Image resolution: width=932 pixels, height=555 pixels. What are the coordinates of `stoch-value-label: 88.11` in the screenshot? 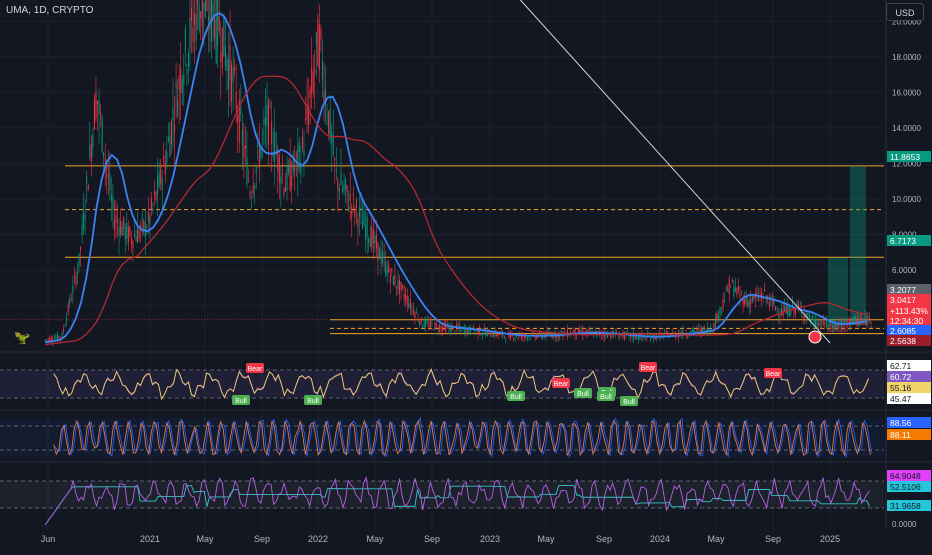 It's located at (909, 434).